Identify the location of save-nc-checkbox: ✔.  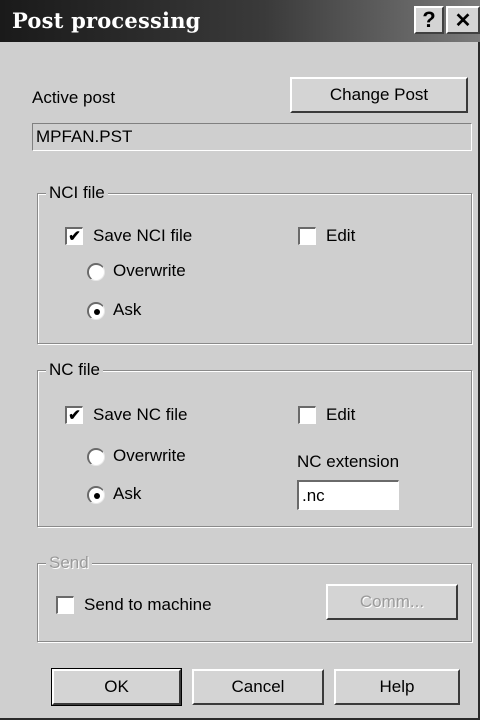
(74, 415).